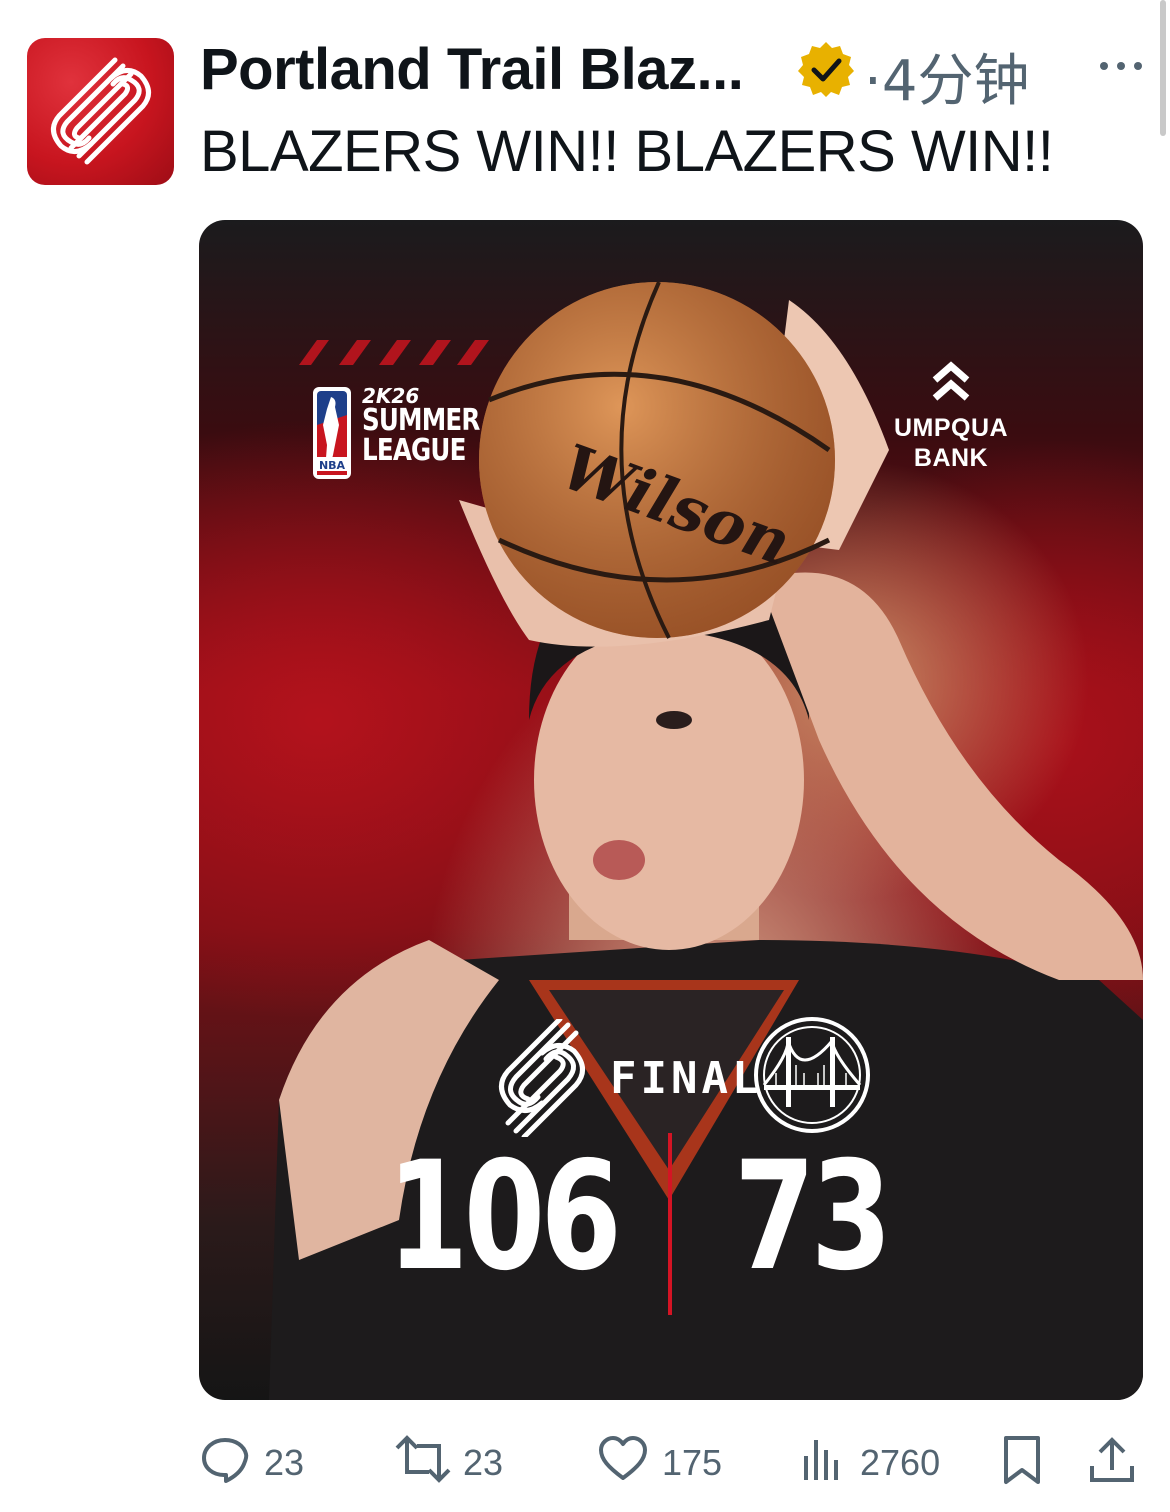  What do you see at coordinates (1121, 65) in the screenshot?
I see `more-icon` at bounding box center [1121, 65].